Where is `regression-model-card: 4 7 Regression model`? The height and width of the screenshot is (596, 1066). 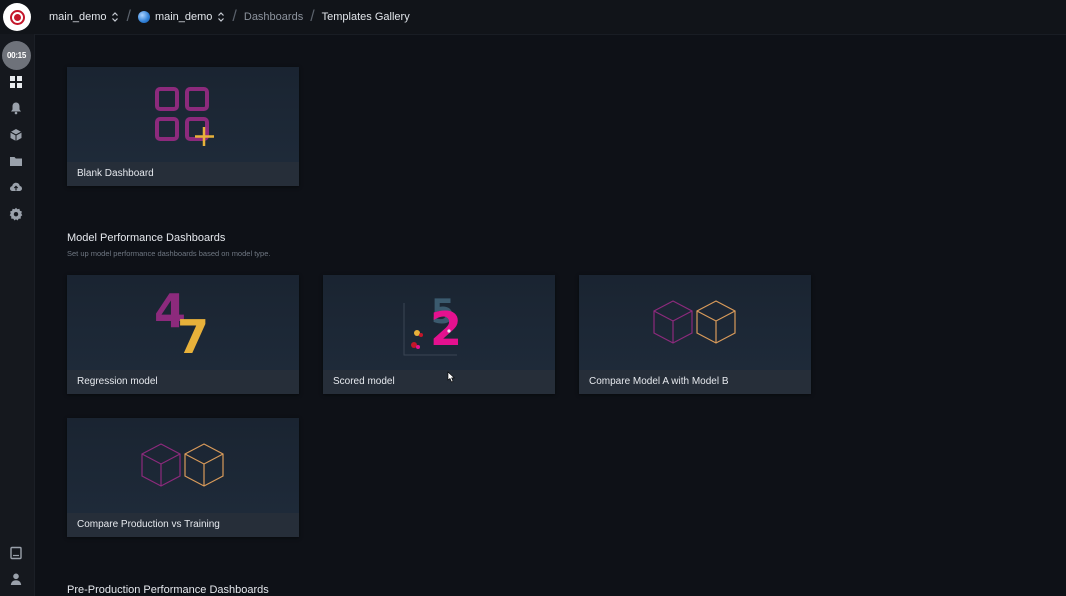
regression-model-card: 4 7 Regression model is located at coordinates (183, 334).